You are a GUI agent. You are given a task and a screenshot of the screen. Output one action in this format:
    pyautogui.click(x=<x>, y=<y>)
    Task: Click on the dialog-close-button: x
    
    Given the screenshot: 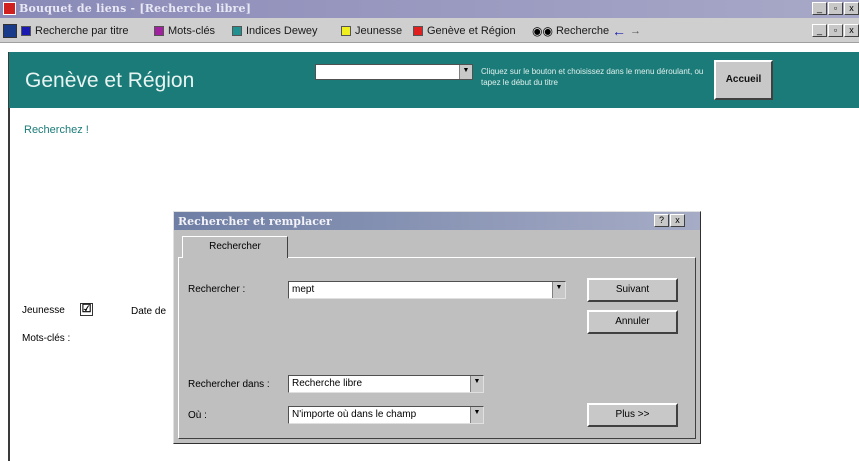 What is the action you would take?
    pyautogui.click(x=677, y=220)
    